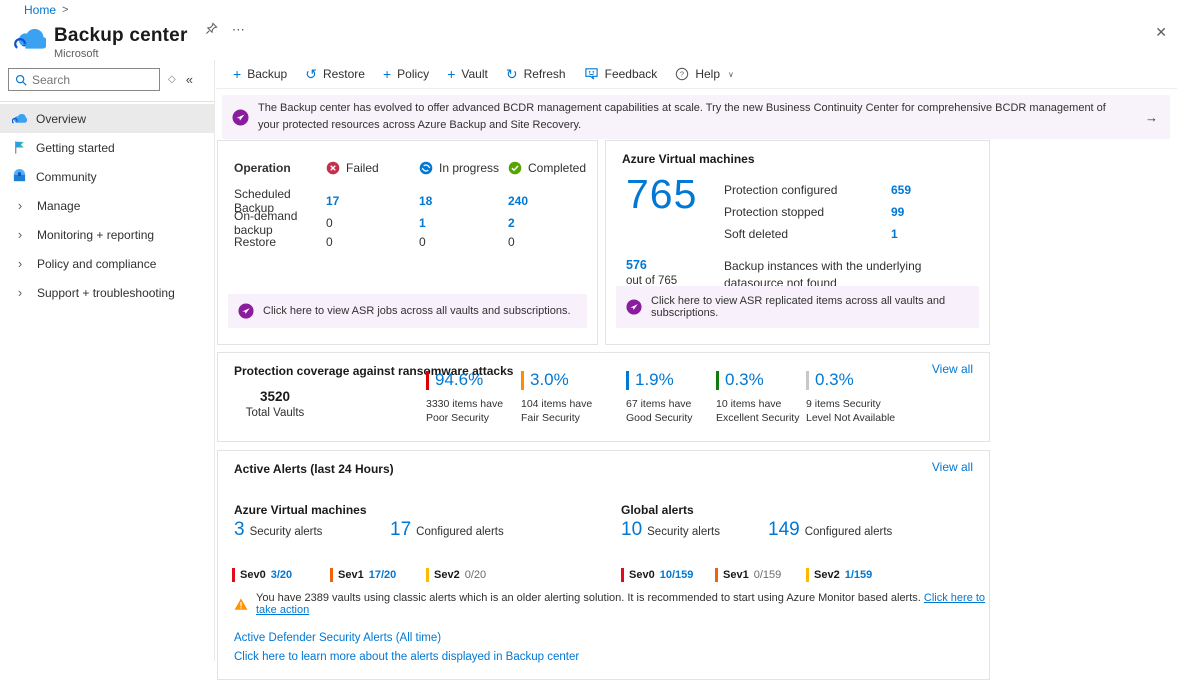 This screenshot has height=680, width=1177. Describe the element at coordinates (107, 147) in the screenshot. I see `sidebar-item-getting-started: Getting started` at that location.